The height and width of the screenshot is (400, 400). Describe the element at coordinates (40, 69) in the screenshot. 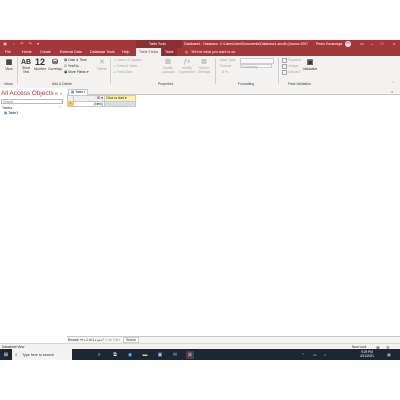

I see `number-label: Number` at that location.